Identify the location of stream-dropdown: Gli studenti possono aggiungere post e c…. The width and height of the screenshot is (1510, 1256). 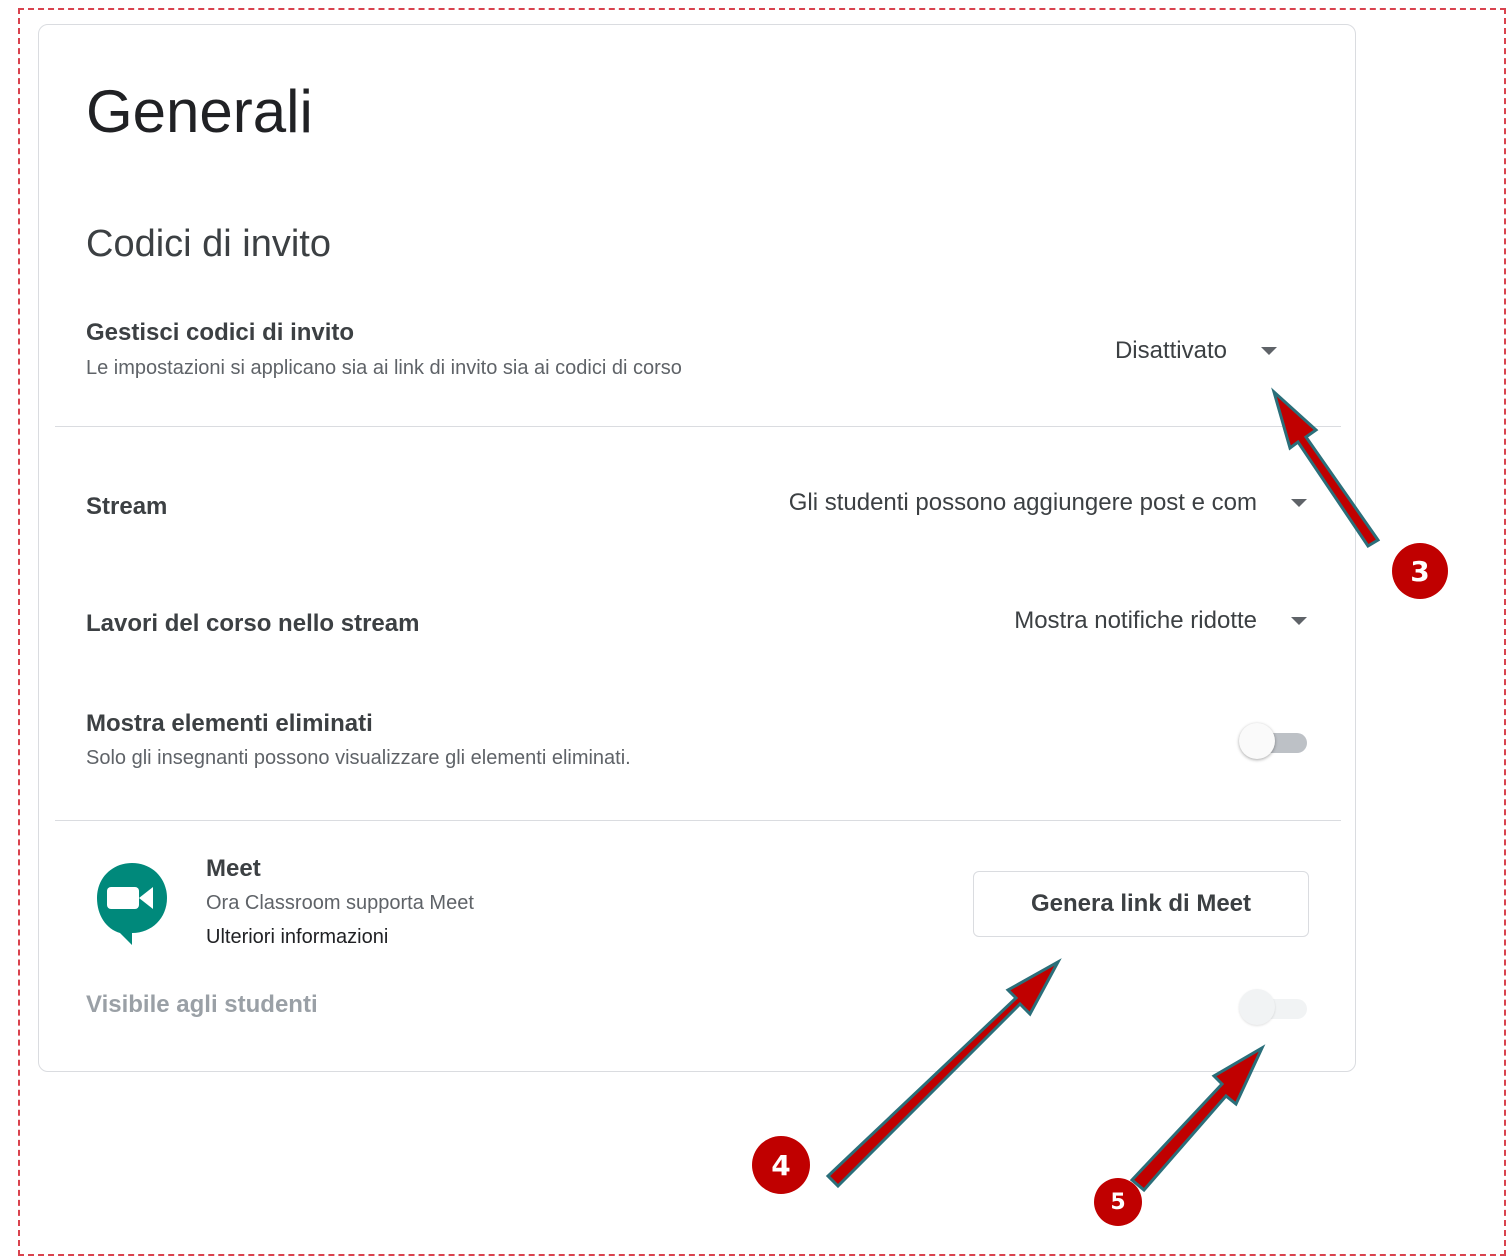
(1016, 503).